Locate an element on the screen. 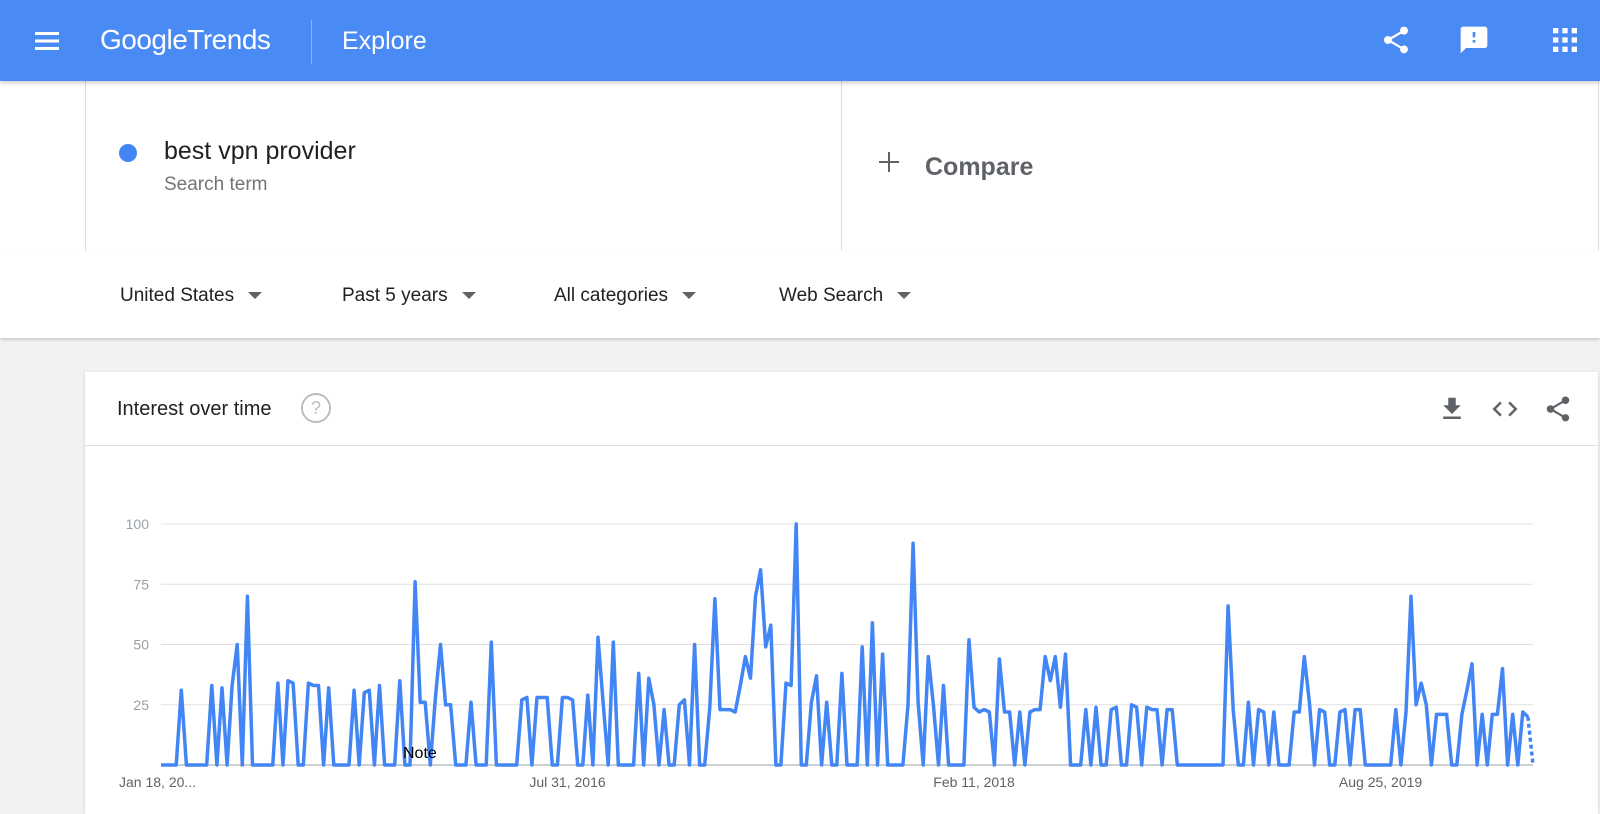 This screenshot has width=1600, height=814. menu-icon is located at coordinates (47, 41).